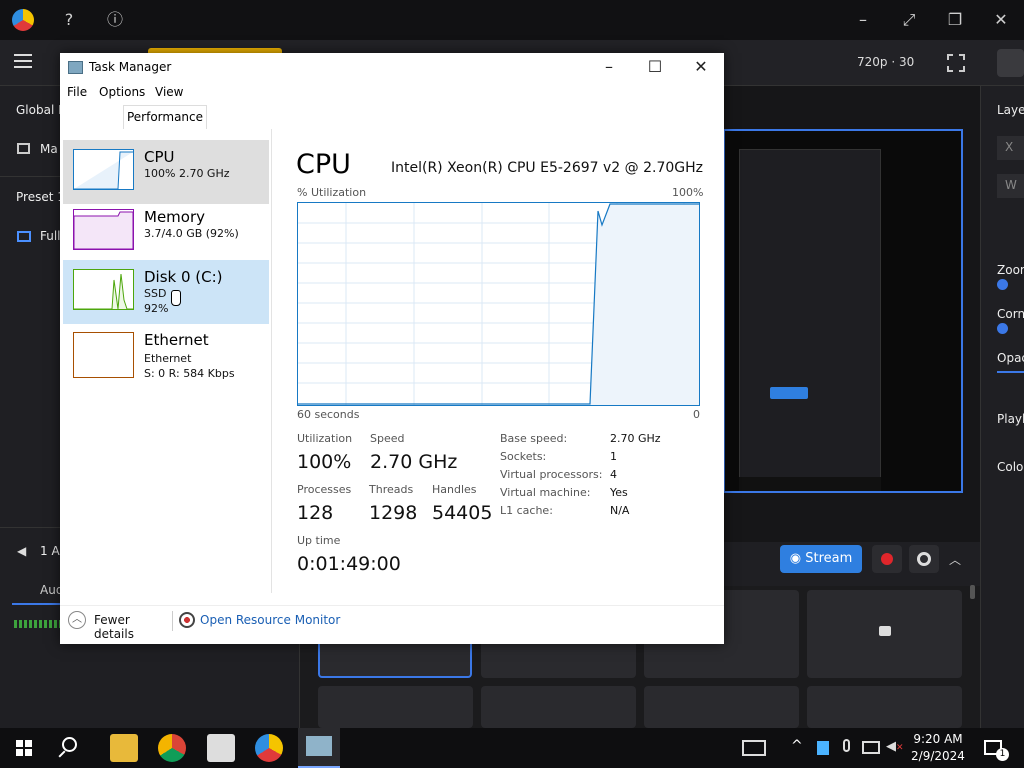  What do you see at coordinates (270, 620) in the screenshot?
I see `open-resource-monitor-link: Open Resource Monitor` at bounding box center [270, 620].